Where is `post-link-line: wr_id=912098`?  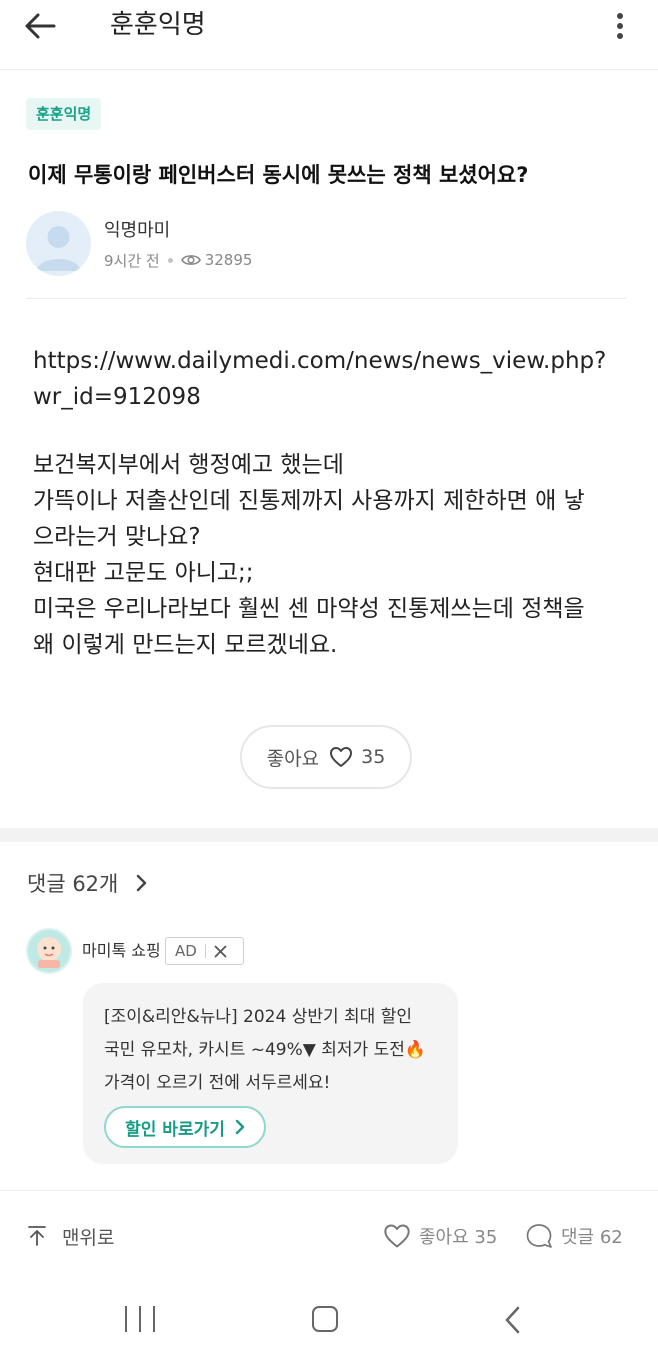
post-link-line: wr_id=912098 is located at coordinates (117, 397).